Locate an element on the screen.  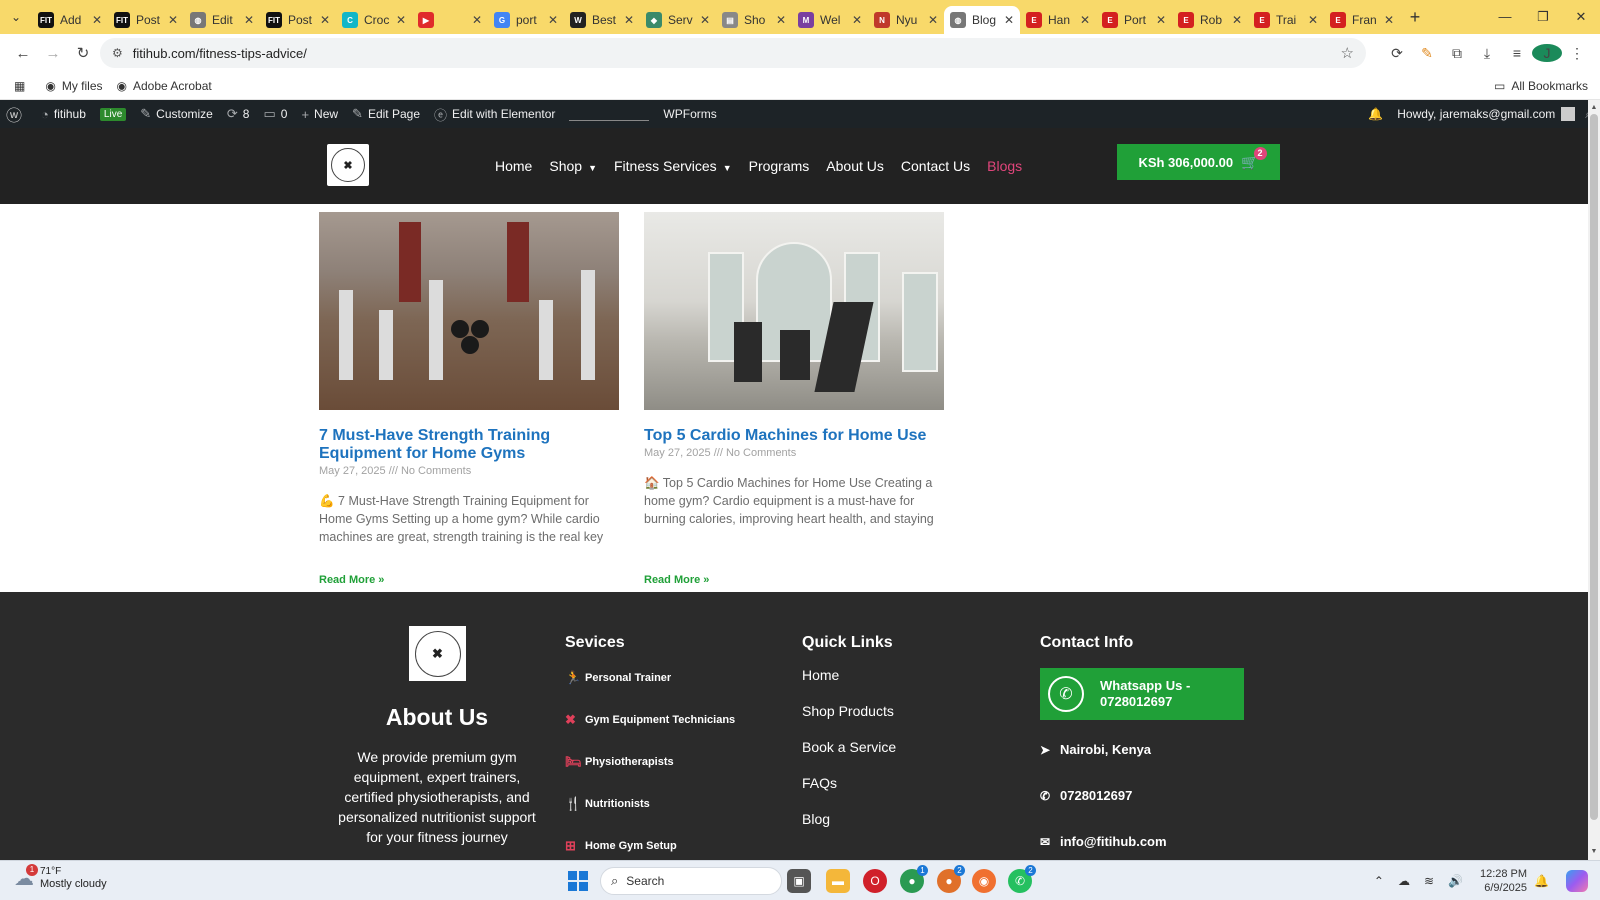
nav-shop: Shop ▼ is located at coordinates (573, 166).